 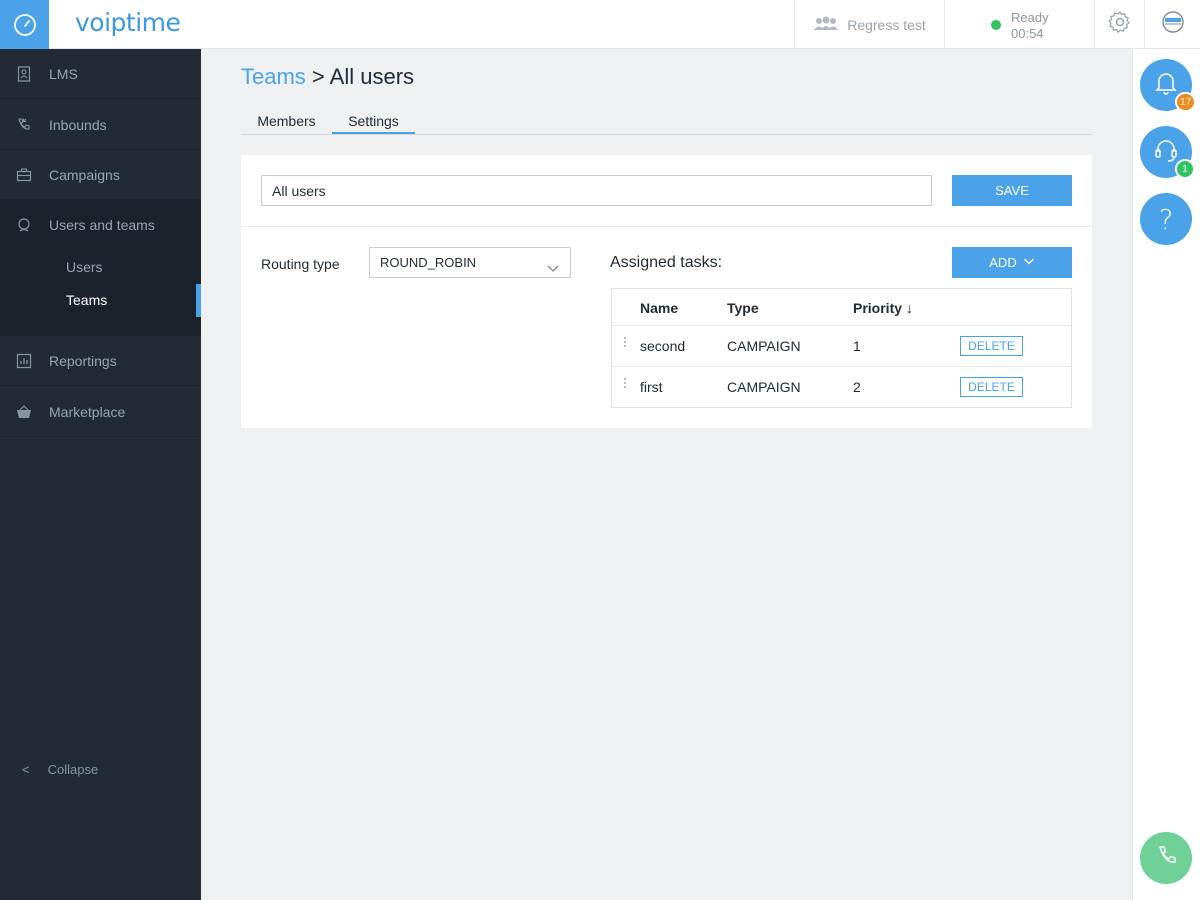 What do you see at coordinates (83, 360) in the screenshot?
I see `sidebar-item-label: Reportings` at bounding box center [83, 360].